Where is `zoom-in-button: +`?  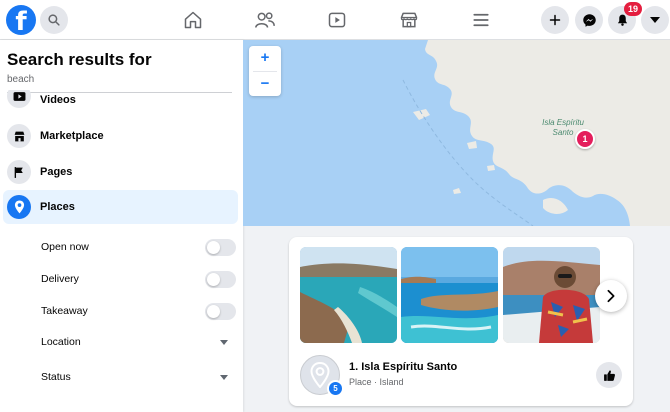 zoom-in-button: + is located at coordinates (265, 58).